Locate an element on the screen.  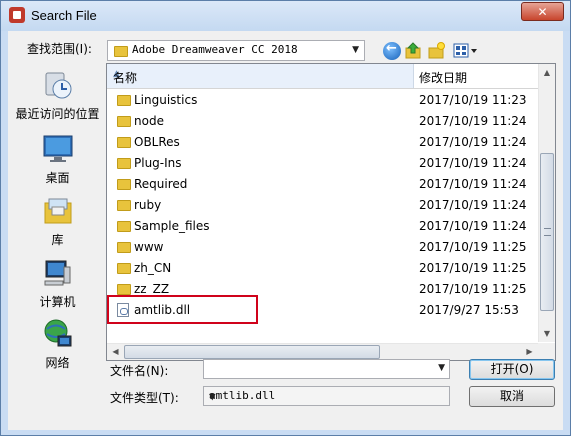
network-icon is located at coordinates (58, 334).